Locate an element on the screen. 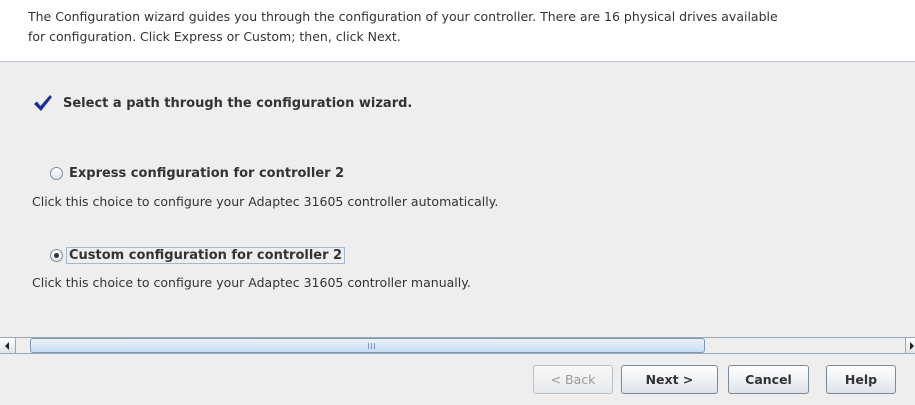 The width and height of the screenshot is (915, 405). express-option: Express configuration for controller 2 is located at coordinates (197, 173).